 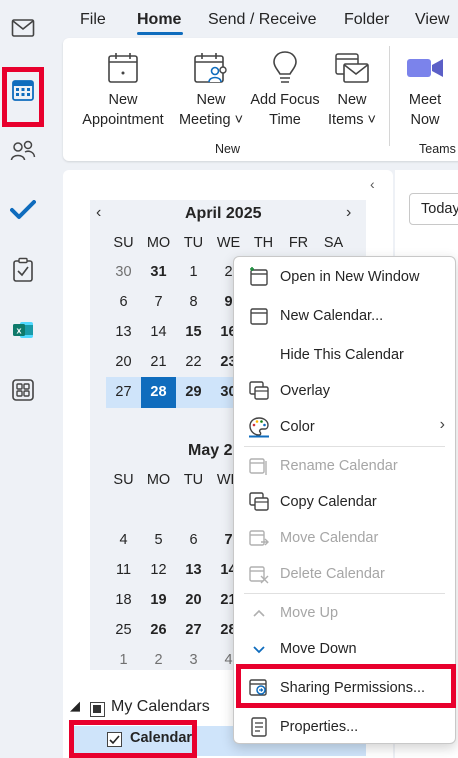 I want to click on open-window-icon, so click(x=259, y=276).